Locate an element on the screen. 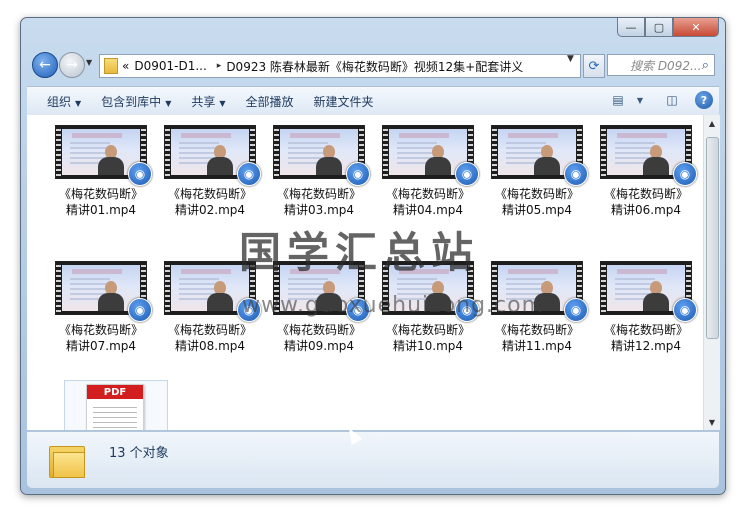  include-library-menu: 包含到库中 ▼ is located at coordinates (136, 101).